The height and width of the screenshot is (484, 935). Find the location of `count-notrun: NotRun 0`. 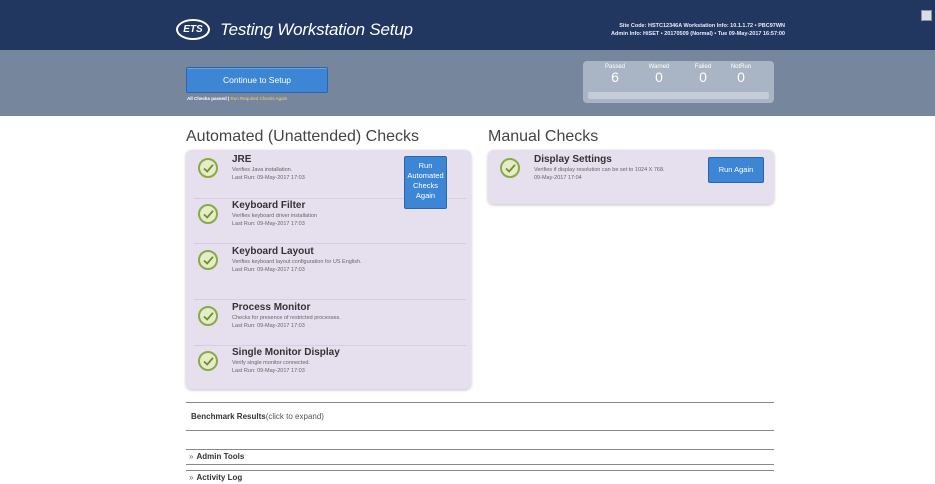

count-notrun: NotRun 0 is located at coordinates (741, 74).